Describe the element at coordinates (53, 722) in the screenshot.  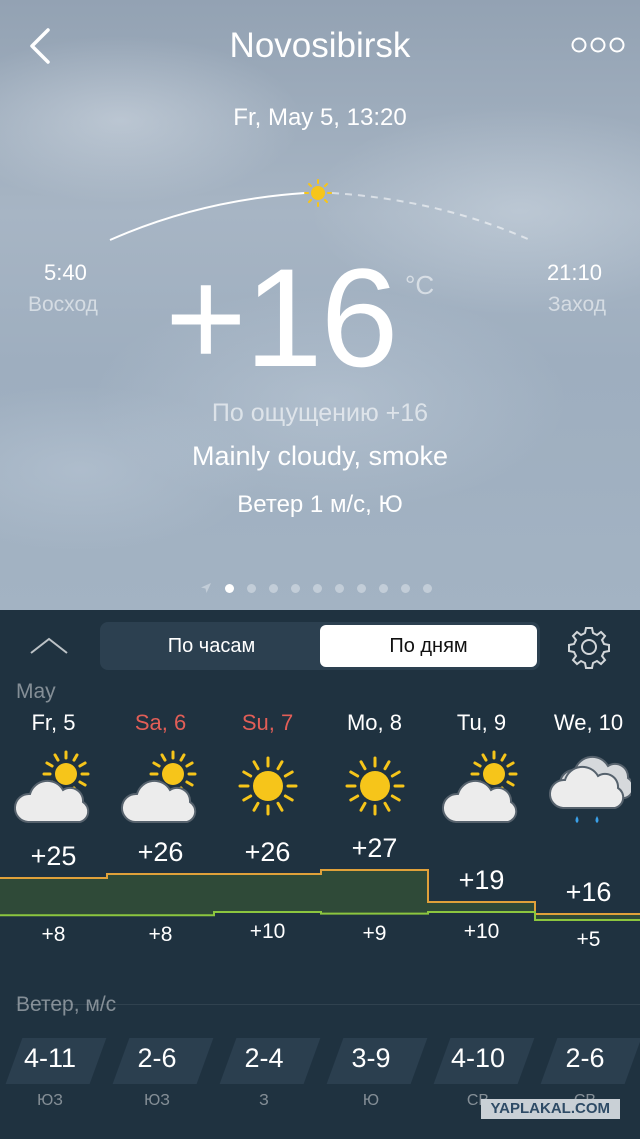
I see `day-label: Fr, 5` at that location.